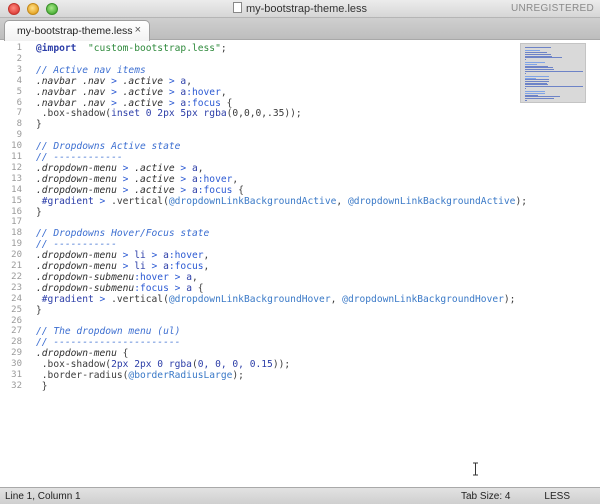 The height and width of the screenshot is (504, 600). Describe the element at coordinates (140, 365) in the screenshot. I see `code-token: 2px 2px 0` at that location.